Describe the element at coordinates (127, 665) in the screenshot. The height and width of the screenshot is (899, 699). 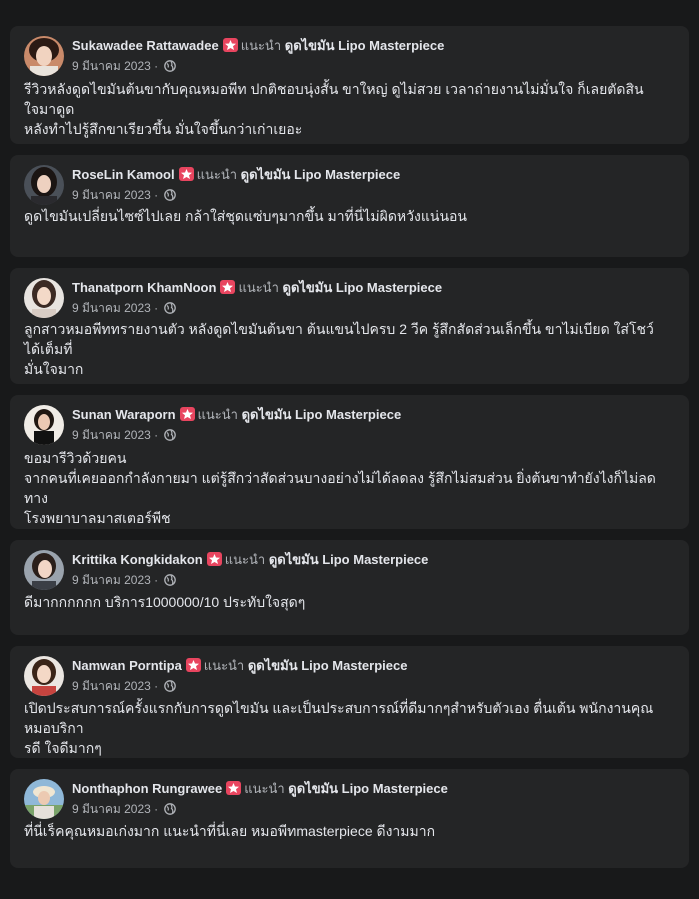
I see `reviewer-name: Namwan Porntipa` at that location.